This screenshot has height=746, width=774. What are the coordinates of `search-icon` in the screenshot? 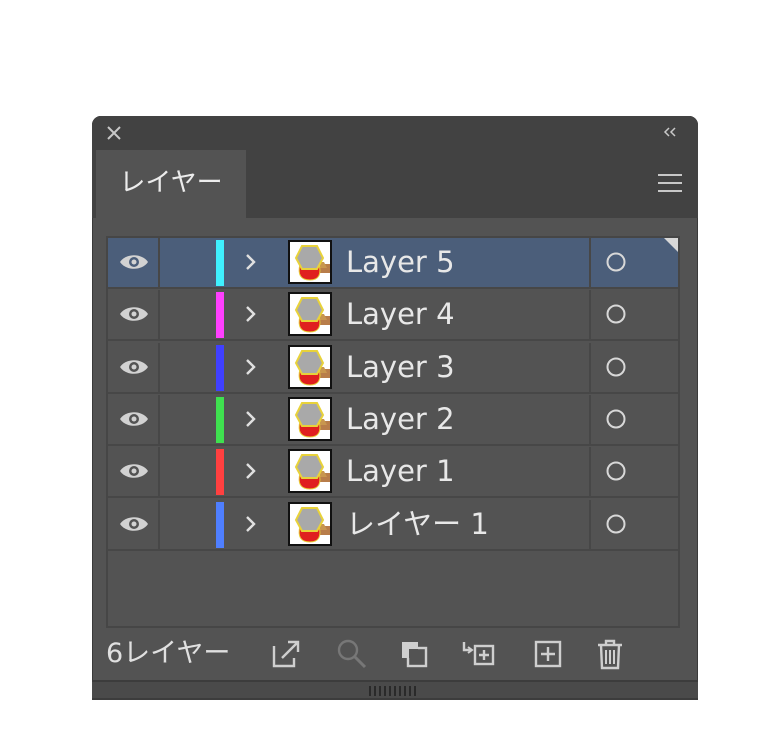 It's located at (352, 654).